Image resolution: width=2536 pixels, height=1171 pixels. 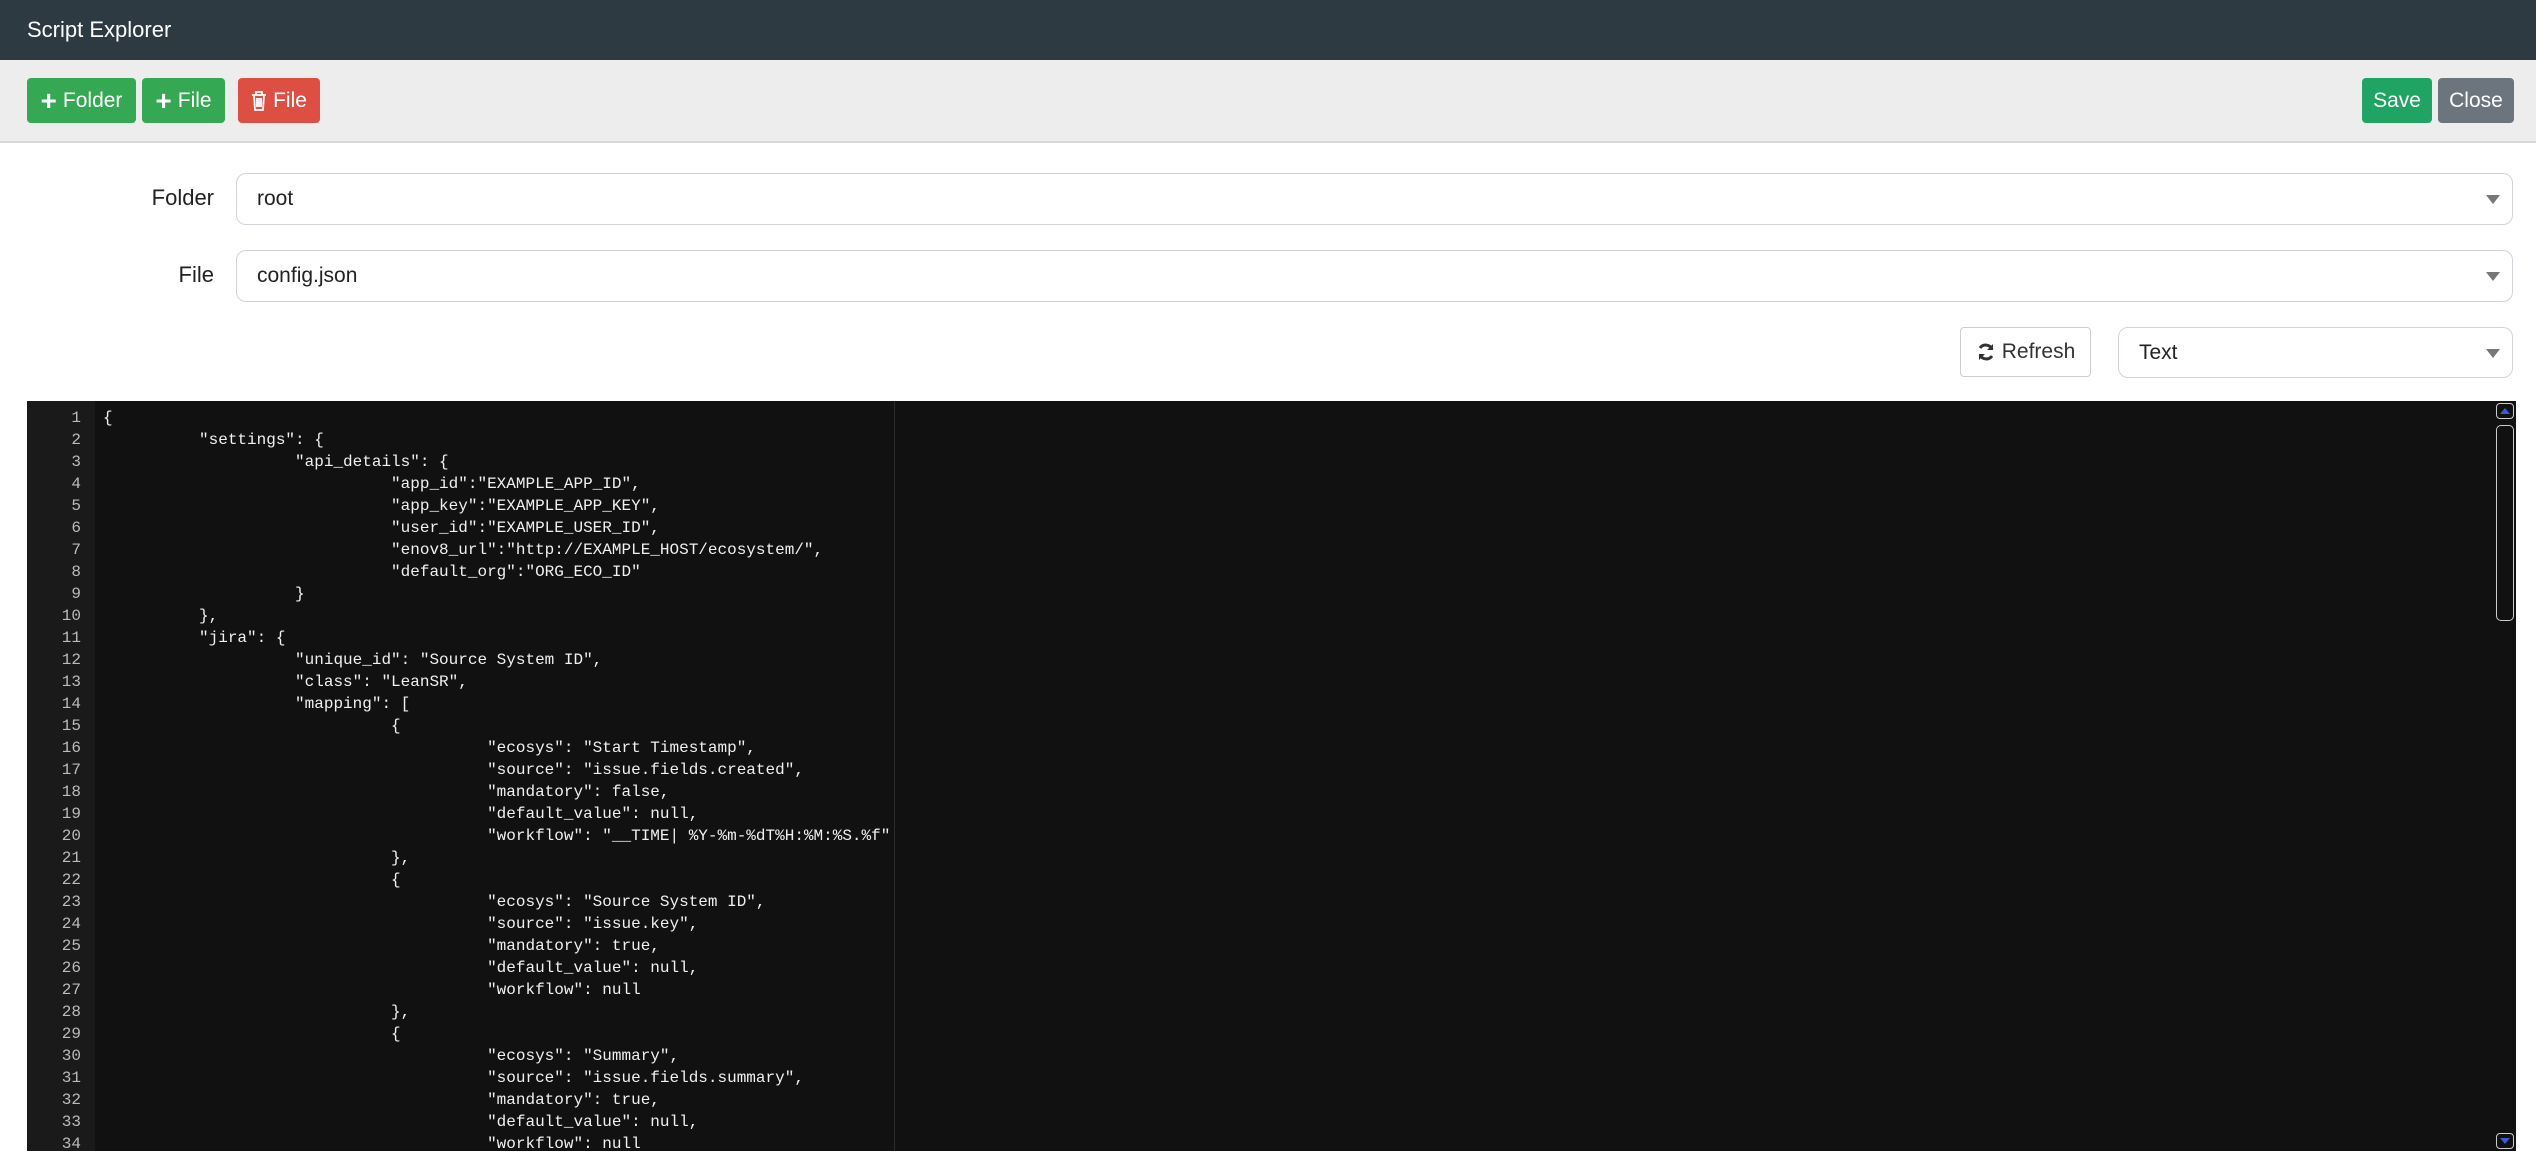 I want to click on line-number: 6, so click(x=76, y=528).